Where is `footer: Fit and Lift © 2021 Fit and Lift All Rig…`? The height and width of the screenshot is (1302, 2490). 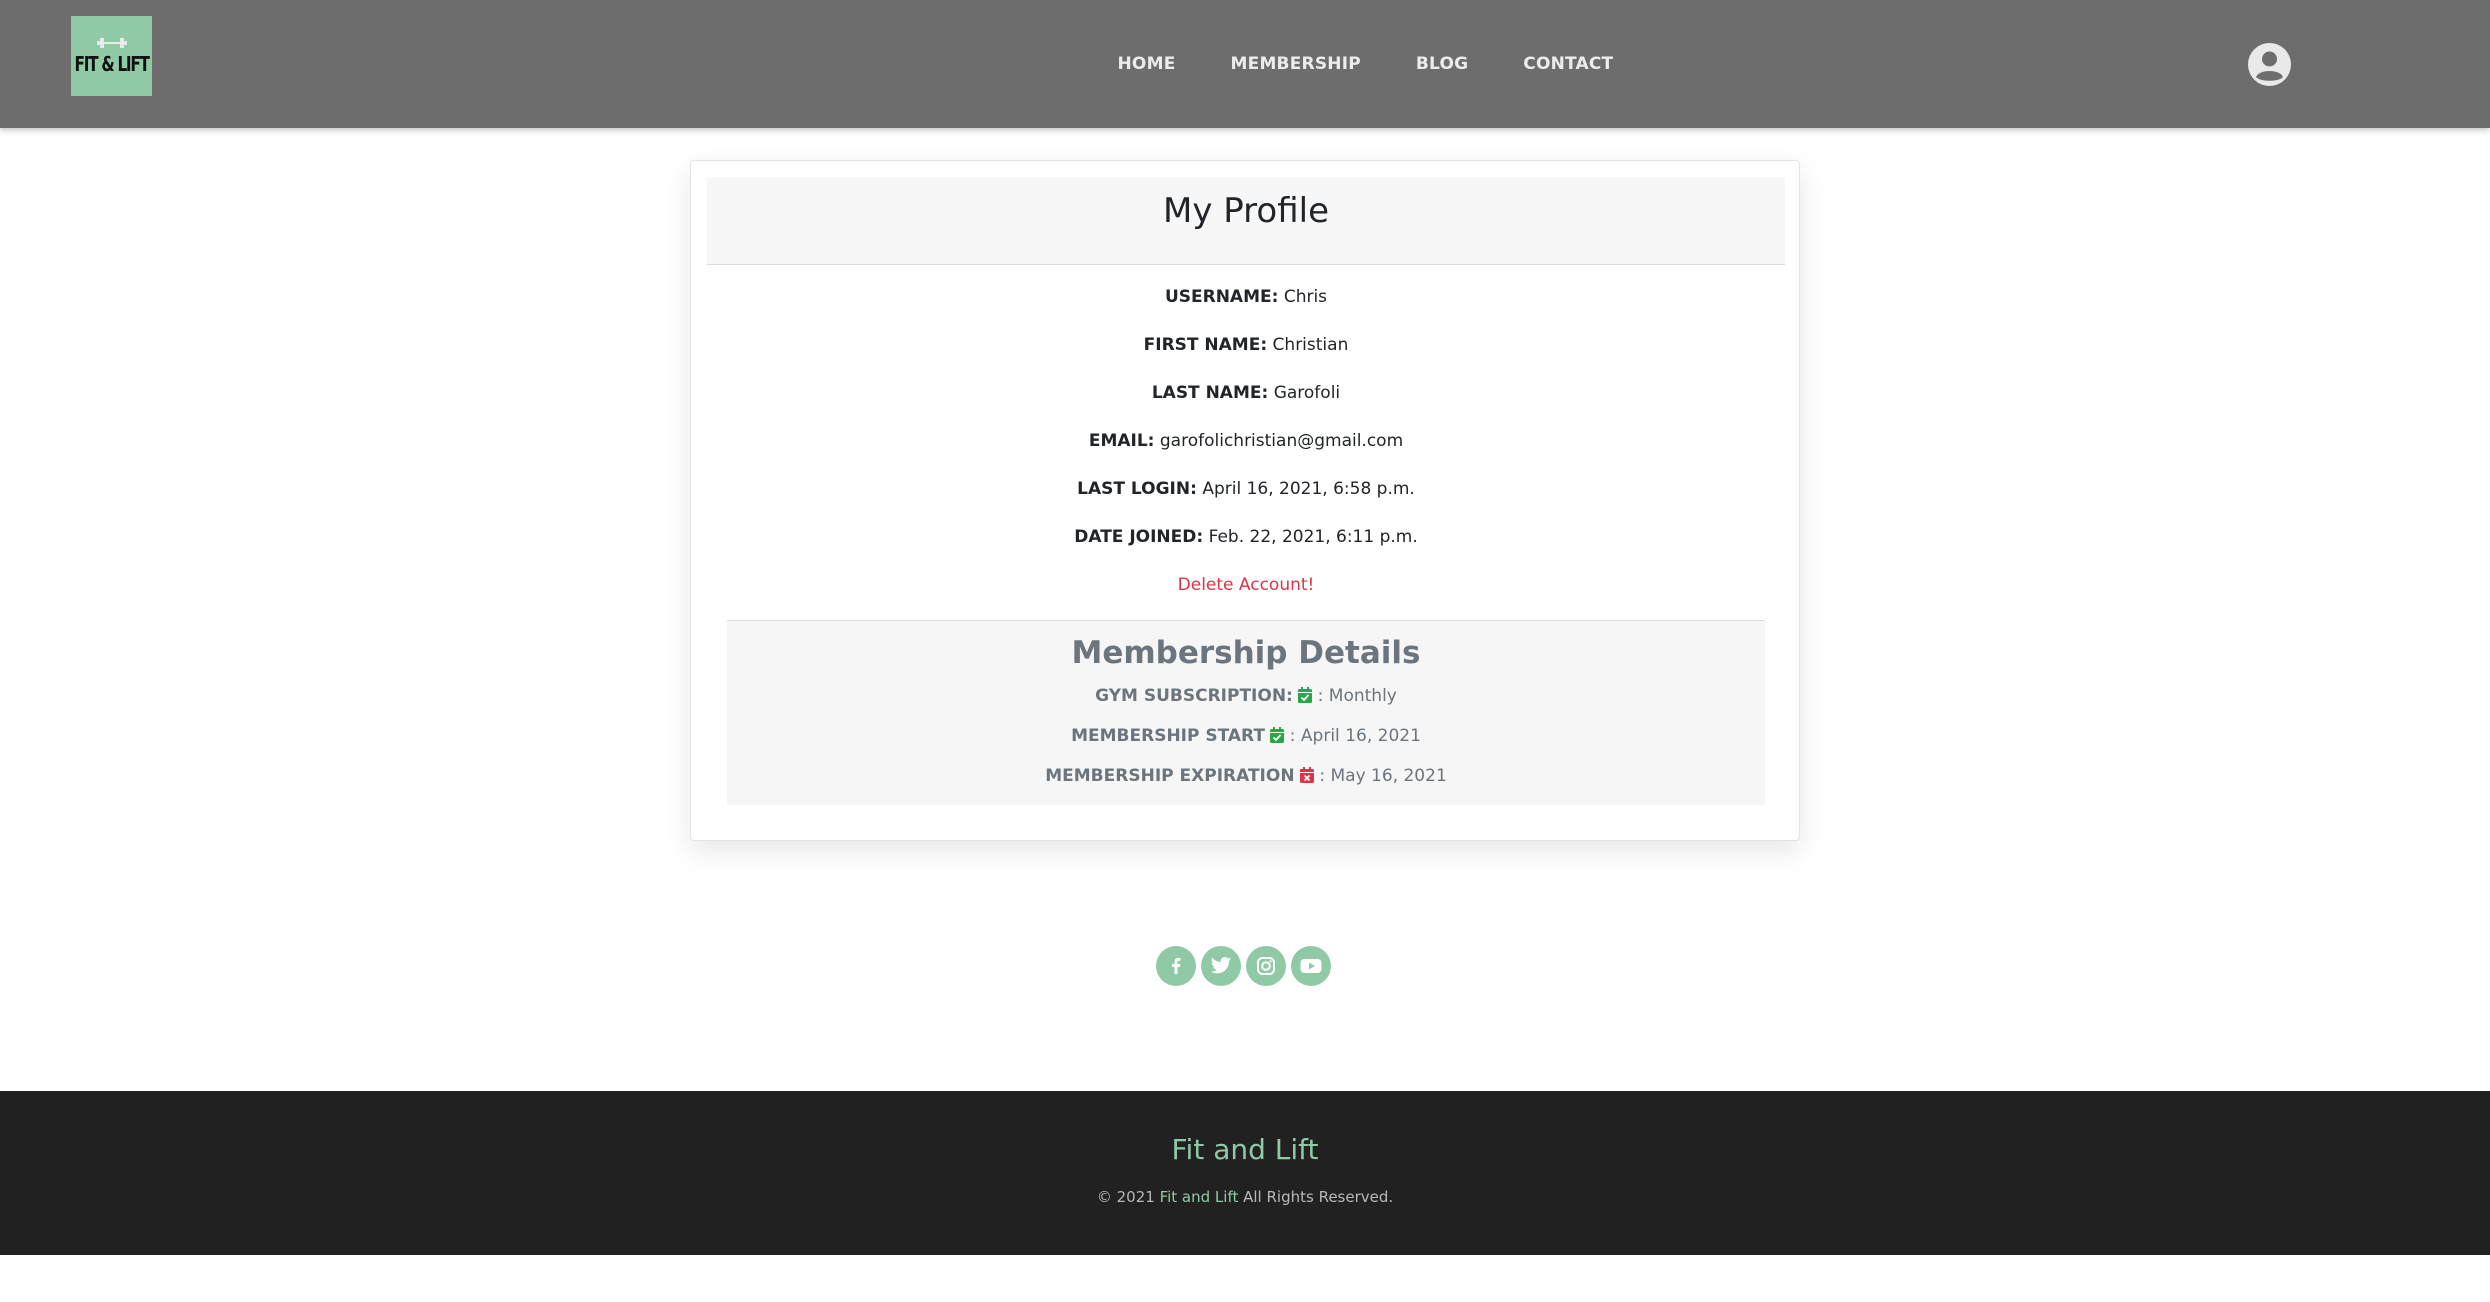
footer: Fit and Lift © 2021 Fit and Lift All Rig… is located at coordinates (1245, 1173).